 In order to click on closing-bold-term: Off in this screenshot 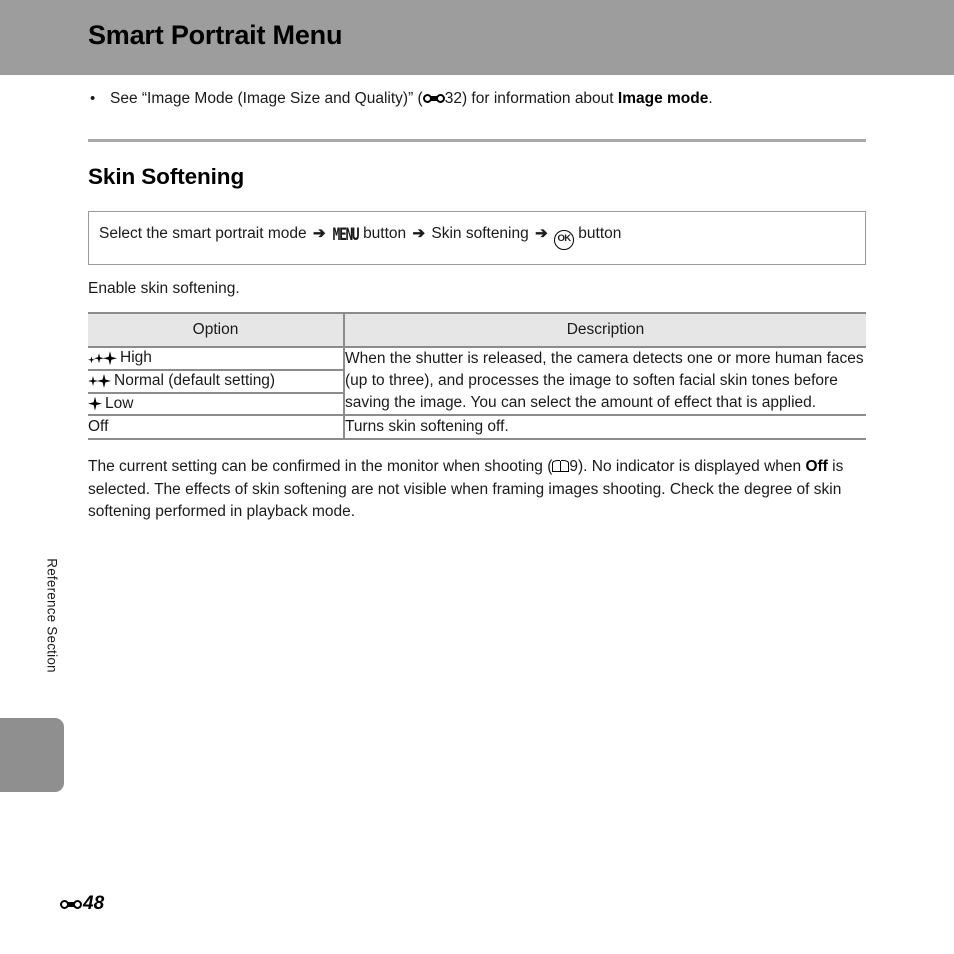, I will do `click(816, 467)`.